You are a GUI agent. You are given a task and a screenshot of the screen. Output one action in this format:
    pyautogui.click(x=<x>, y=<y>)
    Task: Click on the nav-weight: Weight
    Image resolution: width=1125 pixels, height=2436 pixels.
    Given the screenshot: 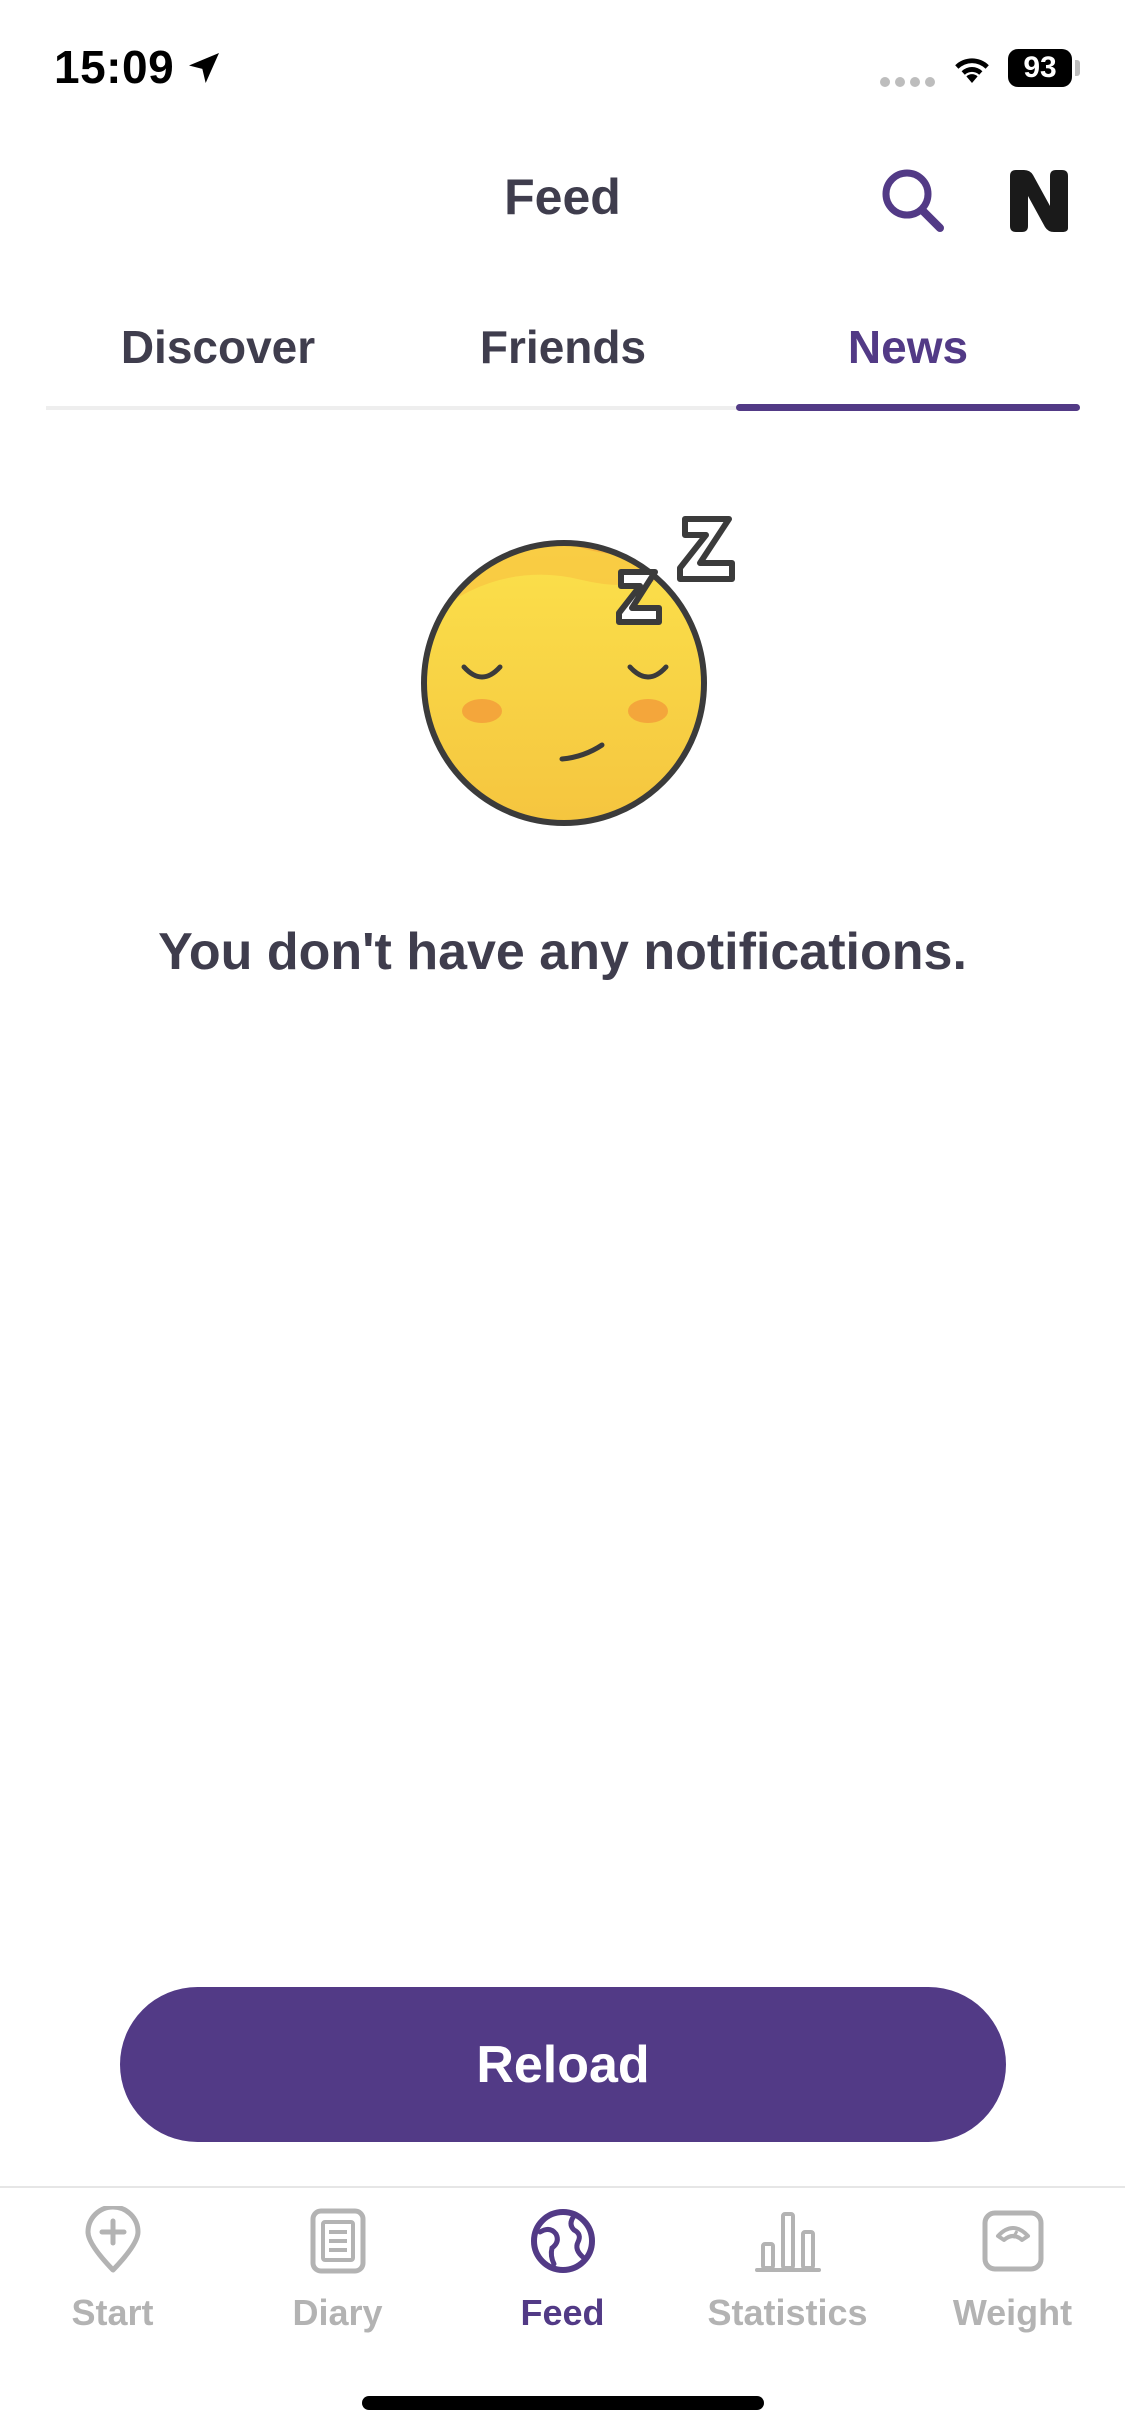 What is the action you would take?
    pyautogui.click(x=1012, y=2281)
    